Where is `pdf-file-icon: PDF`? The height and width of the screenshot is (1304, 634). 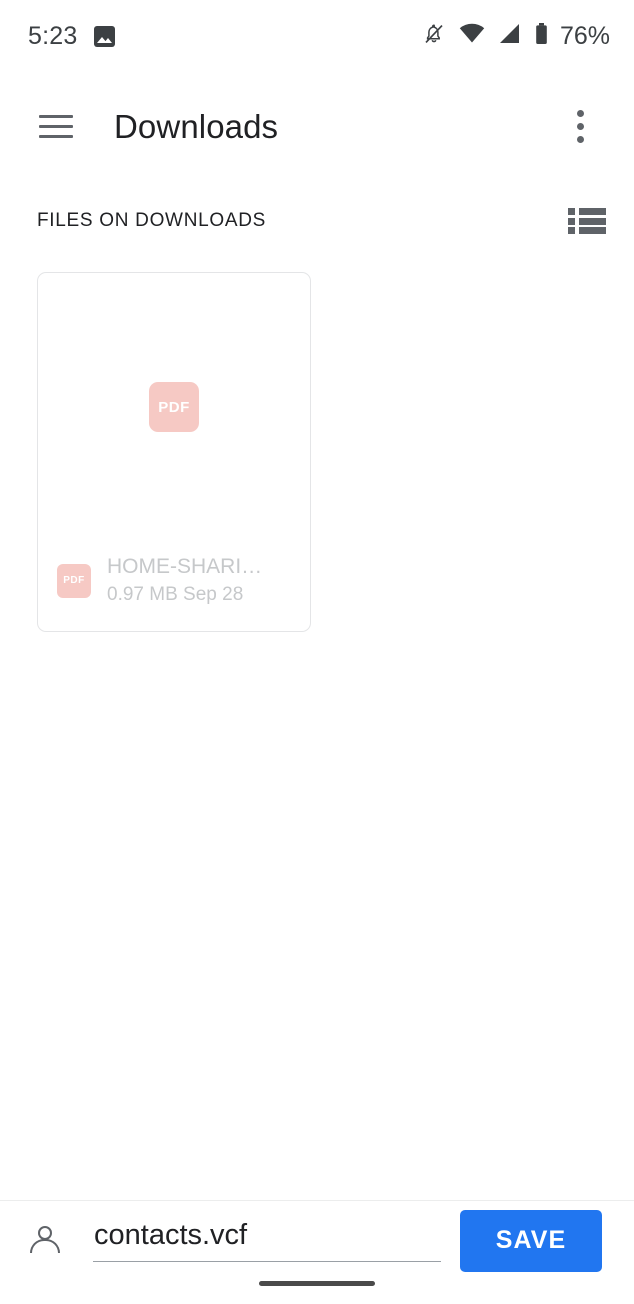
pdf-file-icon: PDF is located at coordinates (174, 407).